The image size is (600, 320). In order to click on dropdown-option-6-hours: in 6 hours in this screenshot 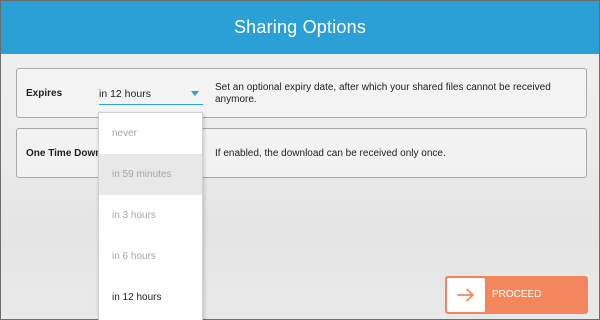, I will do `click(150, 256)`.